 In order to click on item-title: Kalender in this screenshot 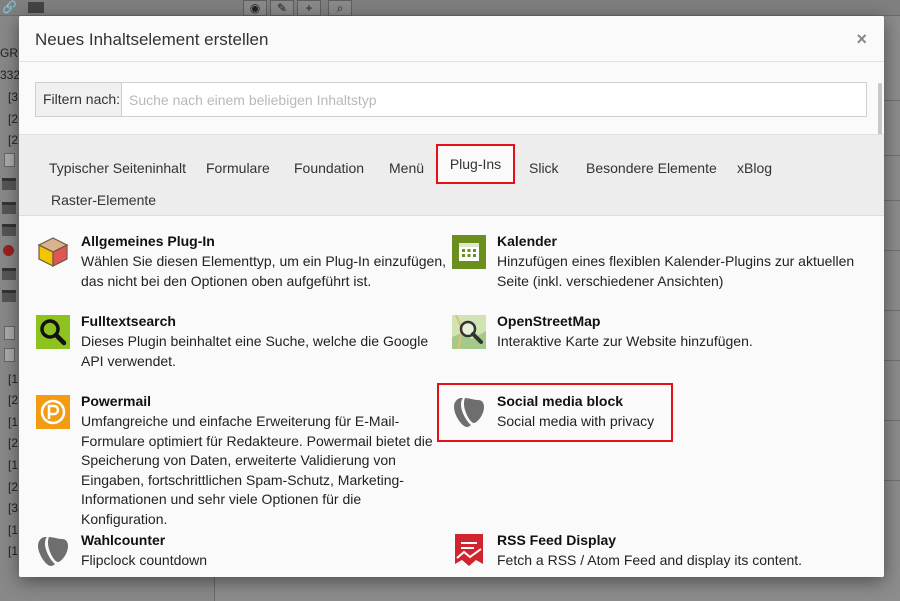, I will do `click(527, 241)`.